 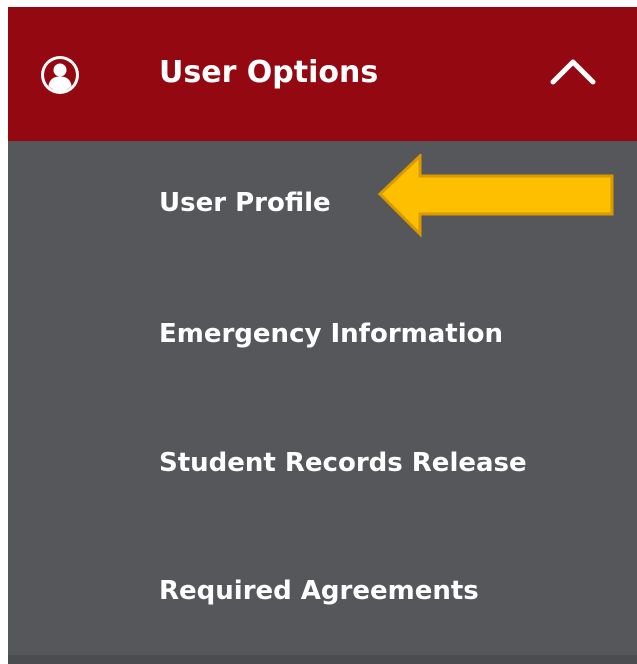 I want to click on menu-item-student-records-release: Student Records Release, so click(x=343, y=463).